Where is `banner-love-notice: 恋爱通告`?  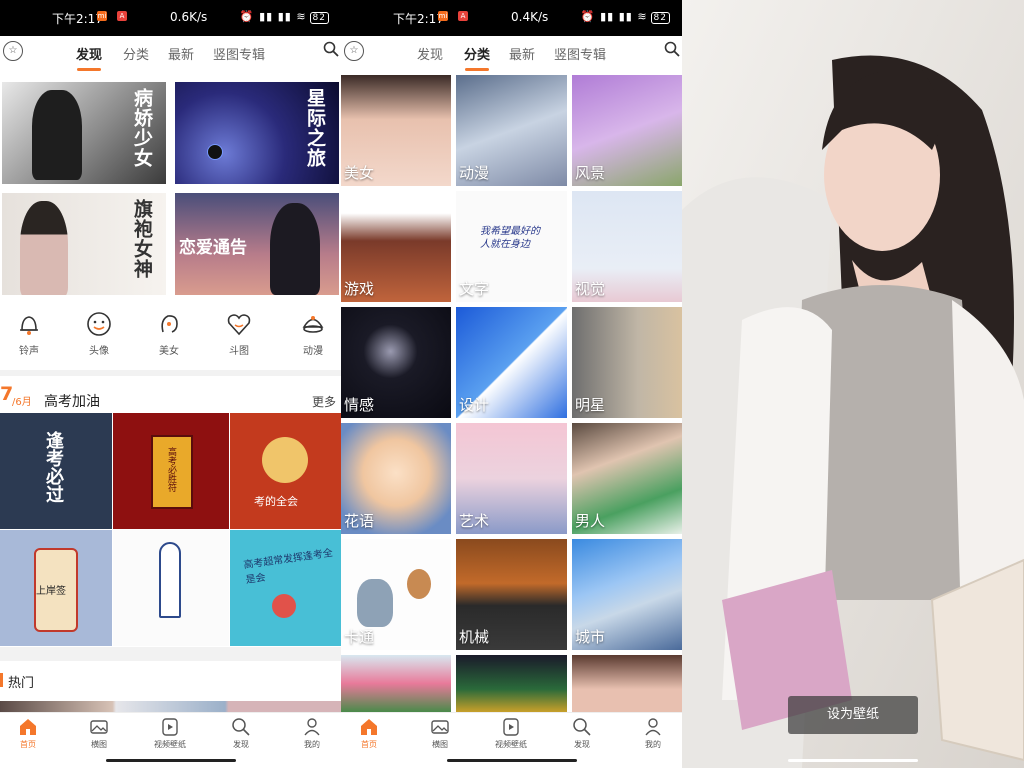
banner-love-notice: 恋爱通告 is located at coordinates (257, 244).